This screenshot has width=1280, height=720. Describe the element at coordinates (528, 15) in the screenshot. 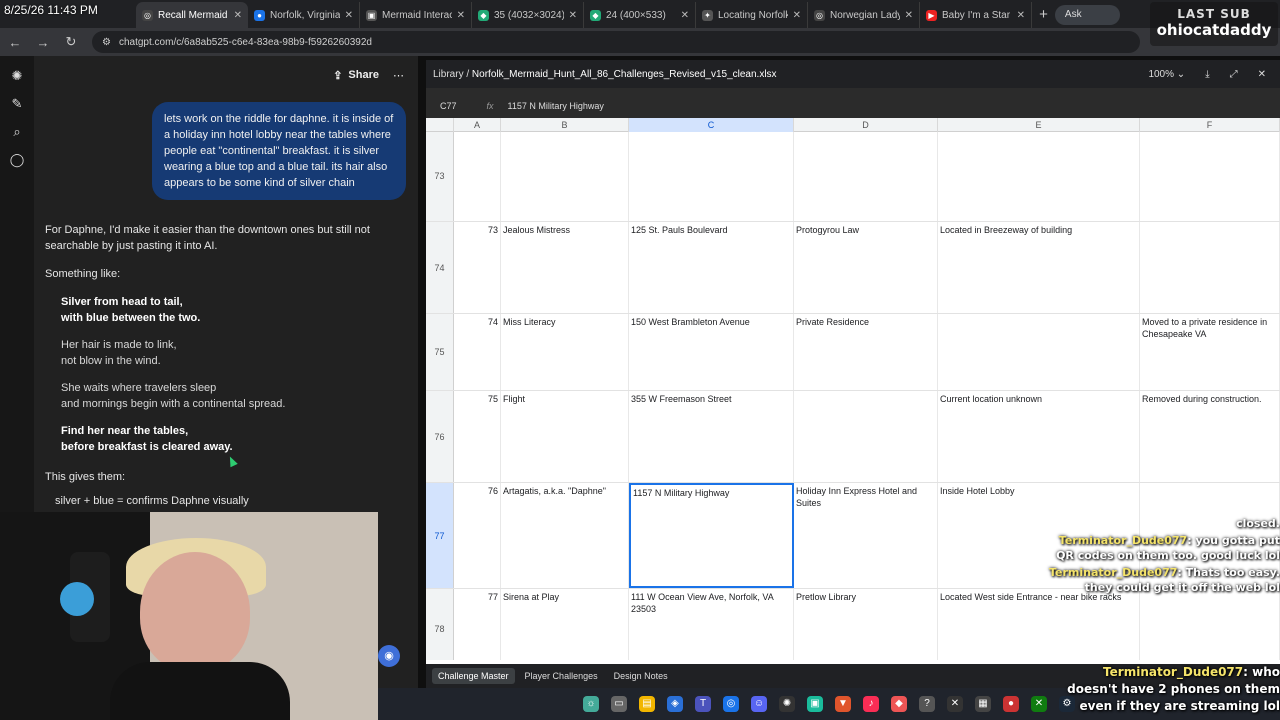

I see `browser-tab: ◆ 35 (4032×3024) ✕` at that location.